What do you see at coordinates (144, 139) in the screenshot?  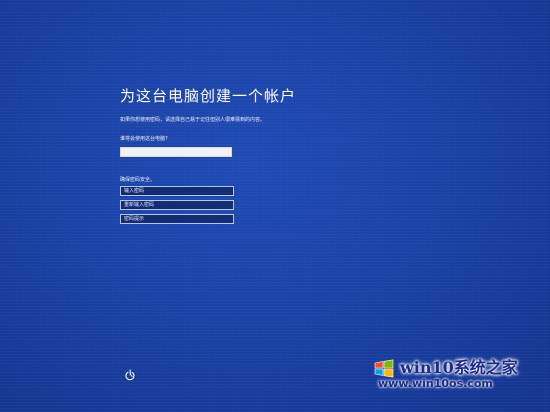 I see `user-name-label: 谁将会使用这台电脑?` at bounding box center [144, 139].